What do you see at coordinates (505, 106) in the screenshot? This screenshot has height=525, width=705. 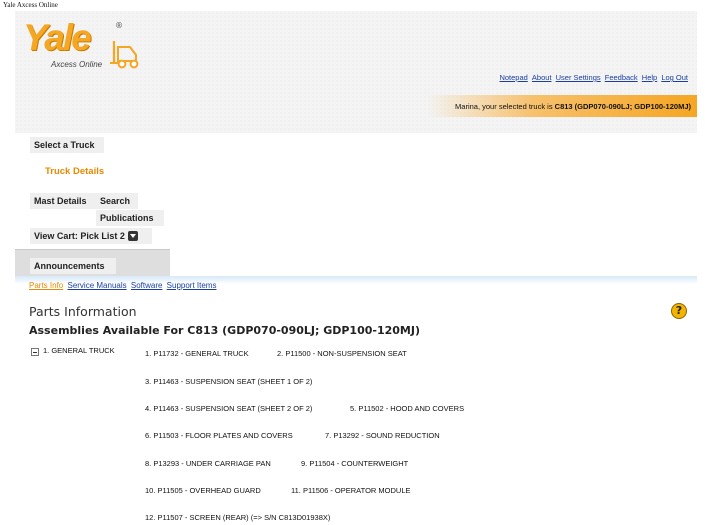 I see `selected-truck-prefix: Marina, your selected truck is` at bounding box center [505, 106].